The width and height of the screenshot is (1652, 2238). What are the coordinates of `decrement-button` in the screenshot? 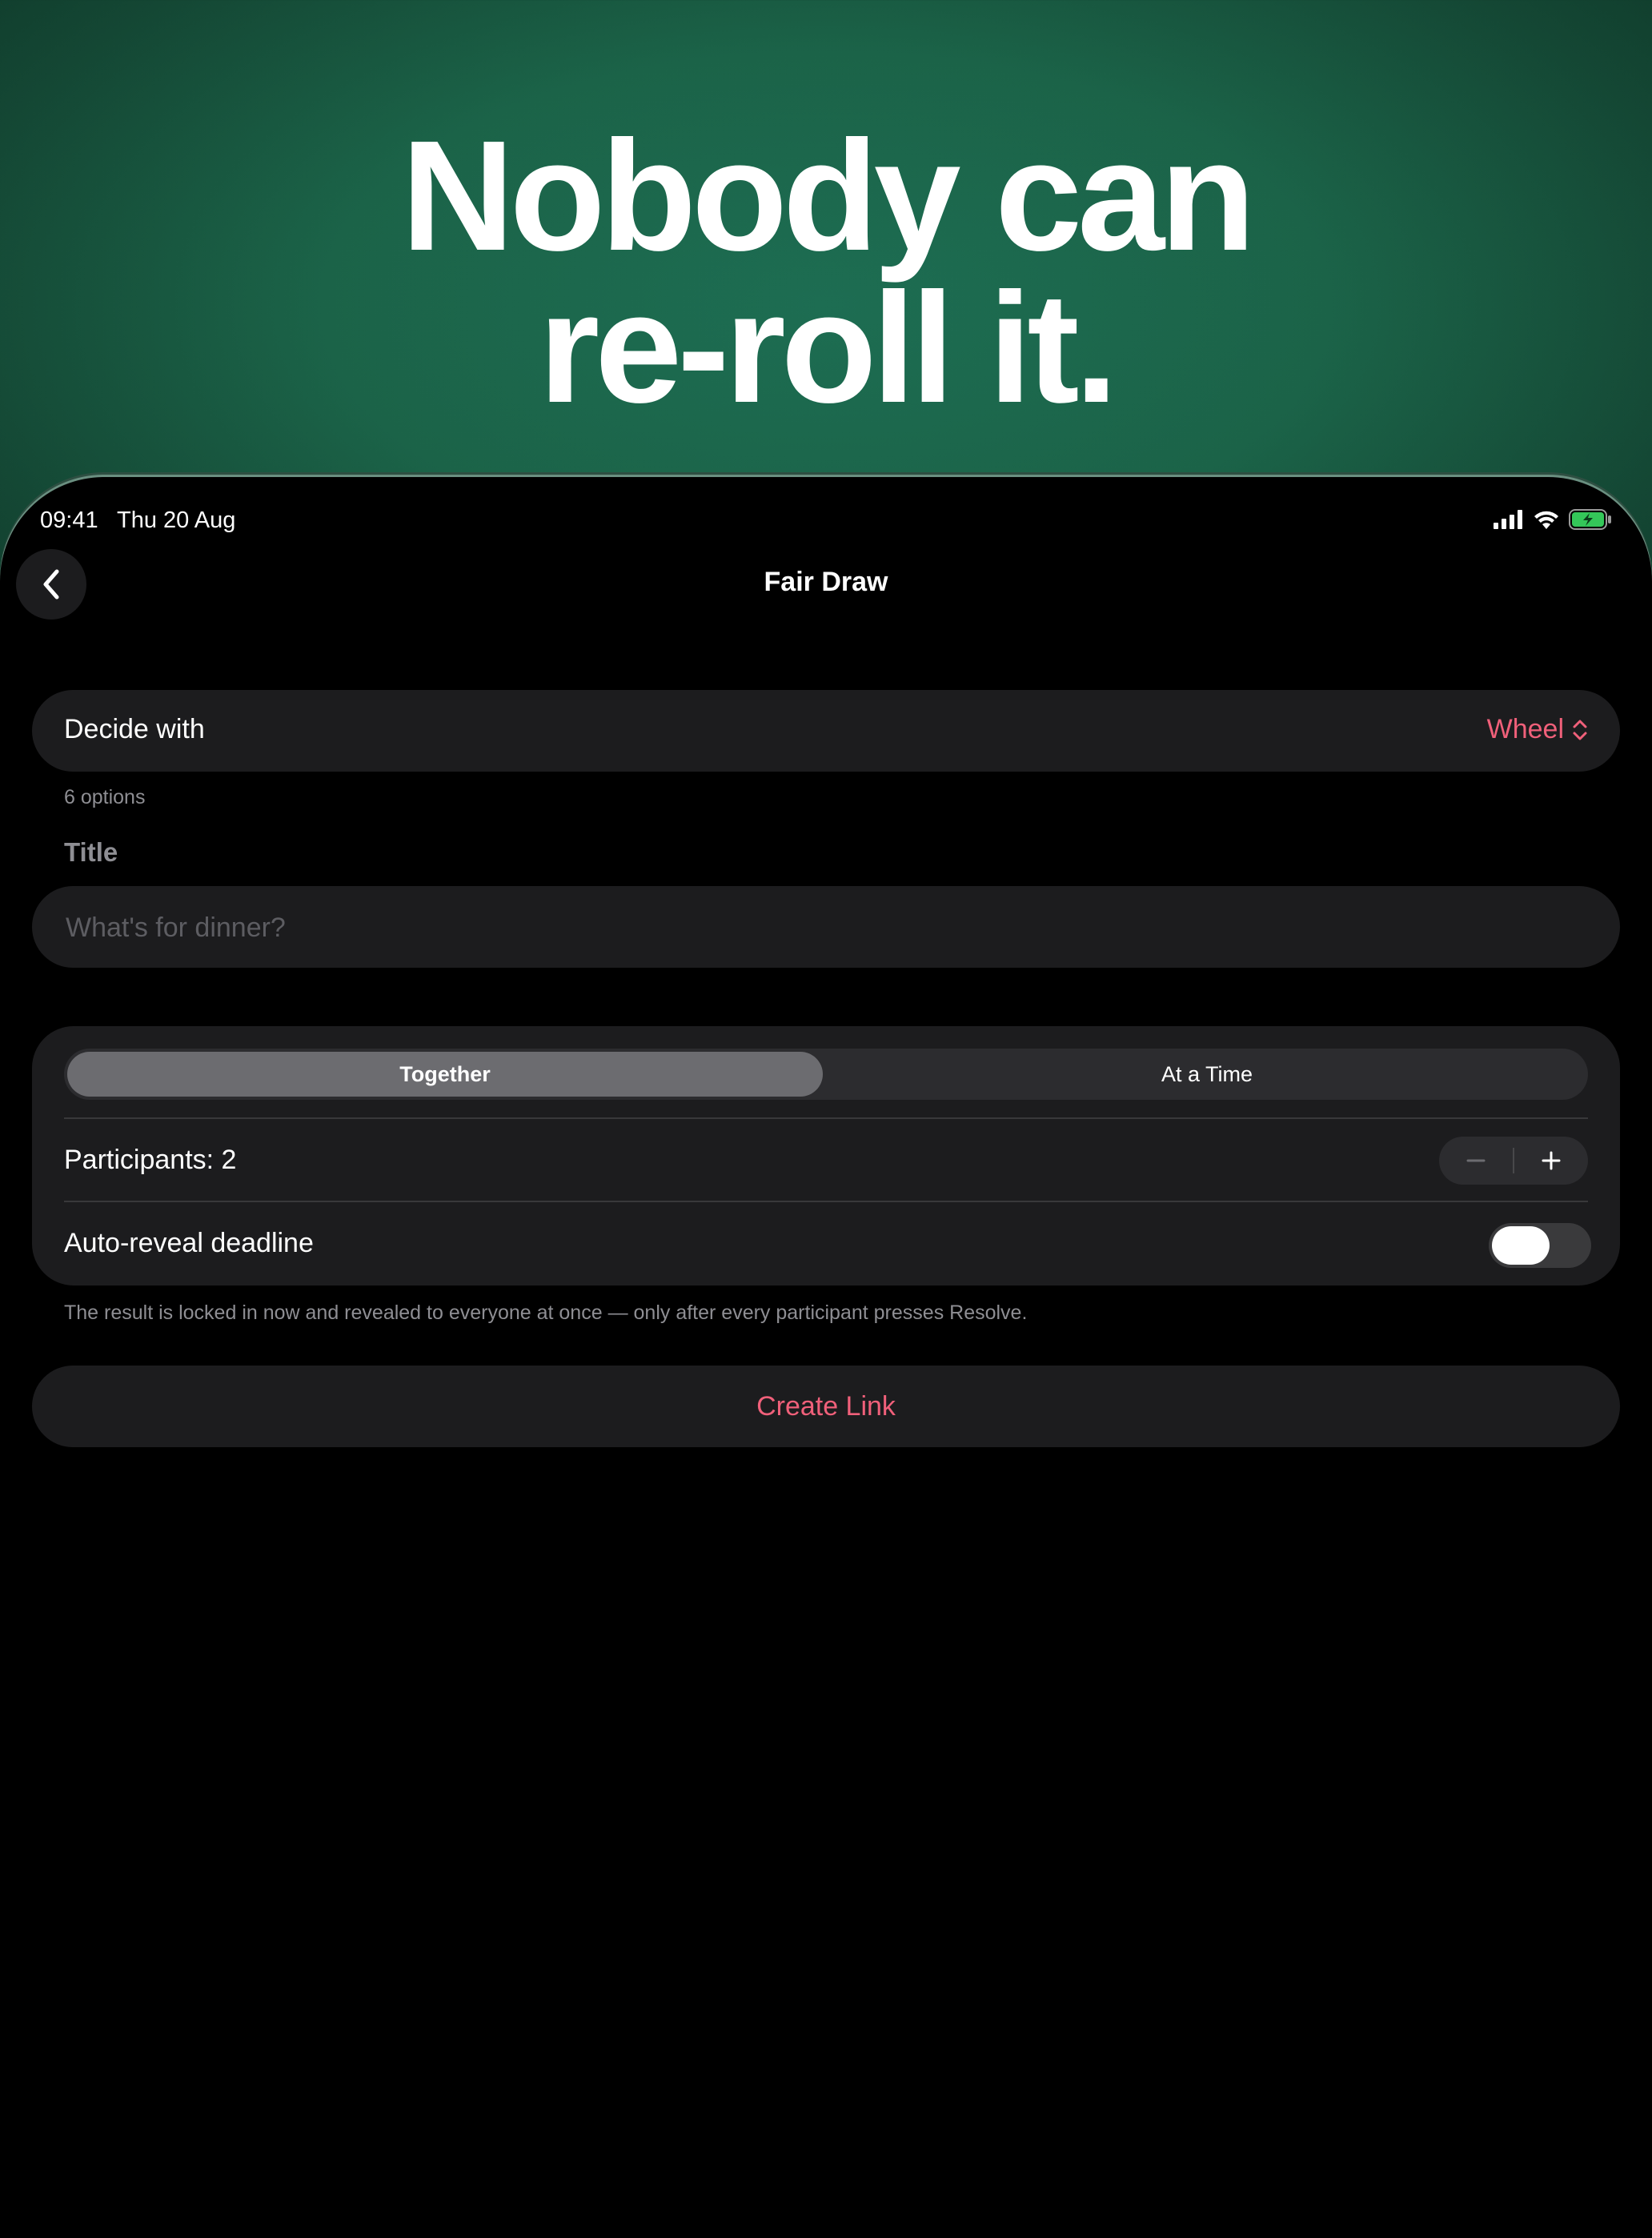 It's located at (1476, 1161).